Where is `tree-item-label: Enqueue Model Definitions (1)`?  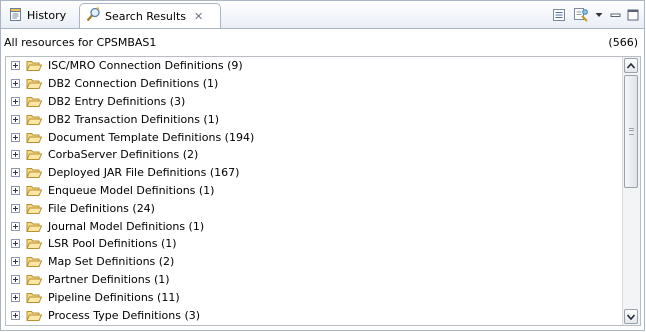
tree-item-label: Enqueue Model Definitions (1) is located at coordinates (131, 190).